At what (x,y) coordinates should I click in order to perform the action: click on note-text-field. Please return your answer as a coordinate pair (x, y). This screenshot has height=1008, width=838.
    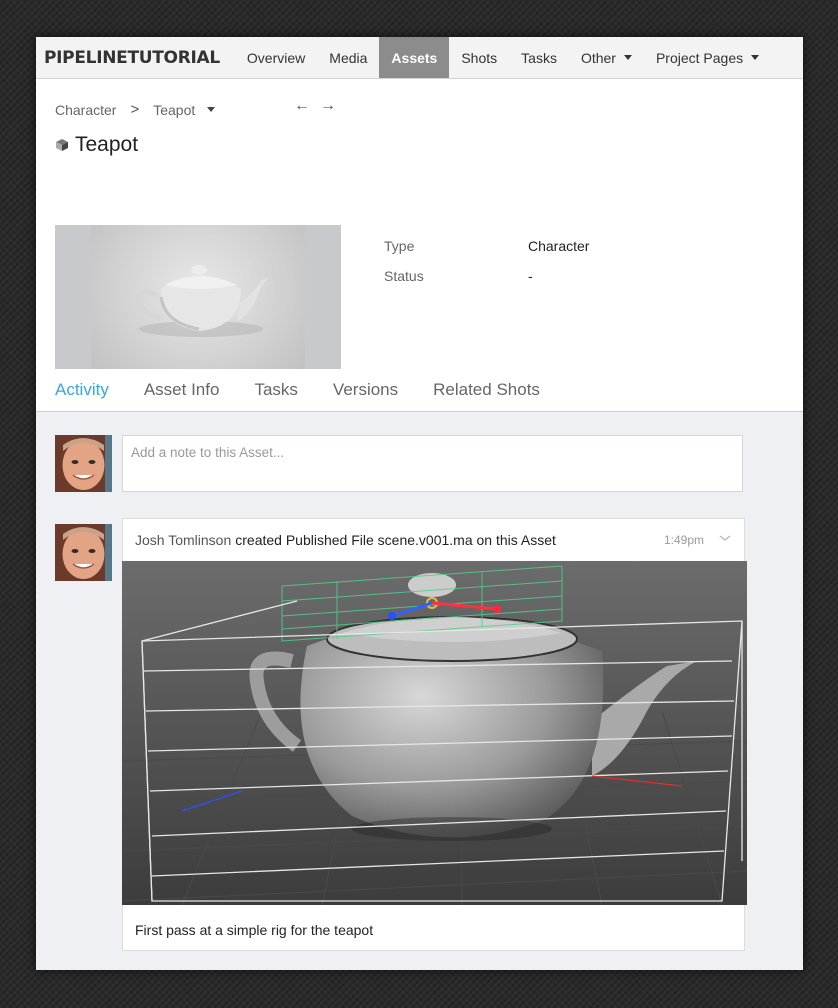
    Looking at the image, I should click on (432, 452).